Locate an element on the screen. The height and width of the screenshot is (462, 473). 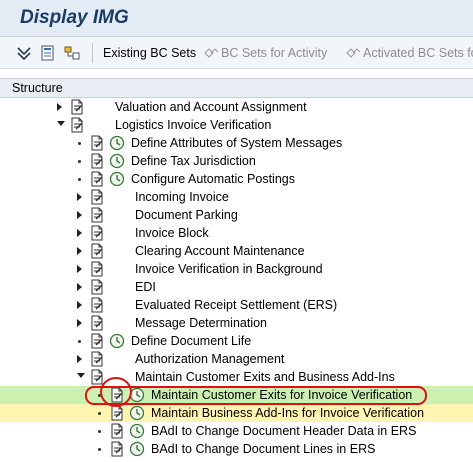
tree-node-label: Authorization Management is located at coordinates (209, 359).